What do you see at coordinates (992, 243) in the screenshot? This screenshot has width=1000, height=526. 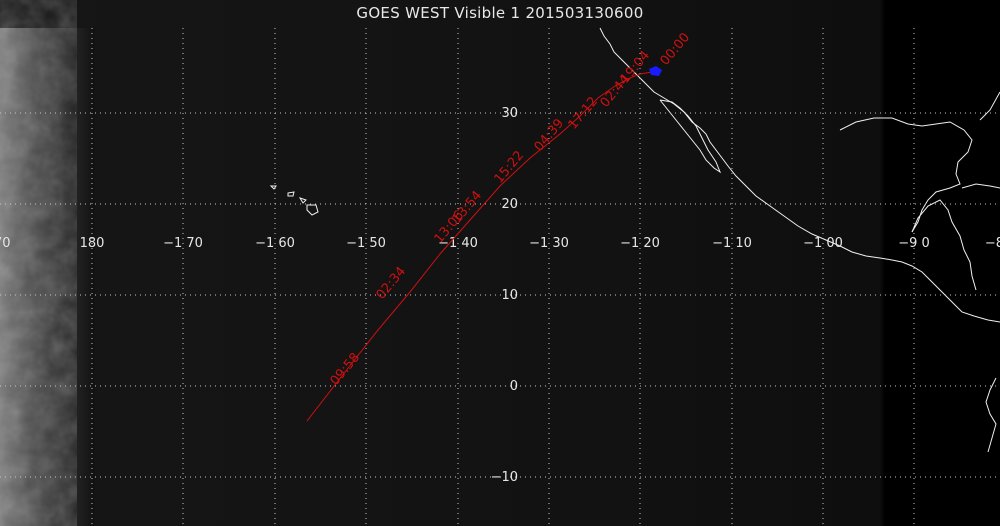 I see `longitude-tick-label: −8` at bounding box center [992, 243].